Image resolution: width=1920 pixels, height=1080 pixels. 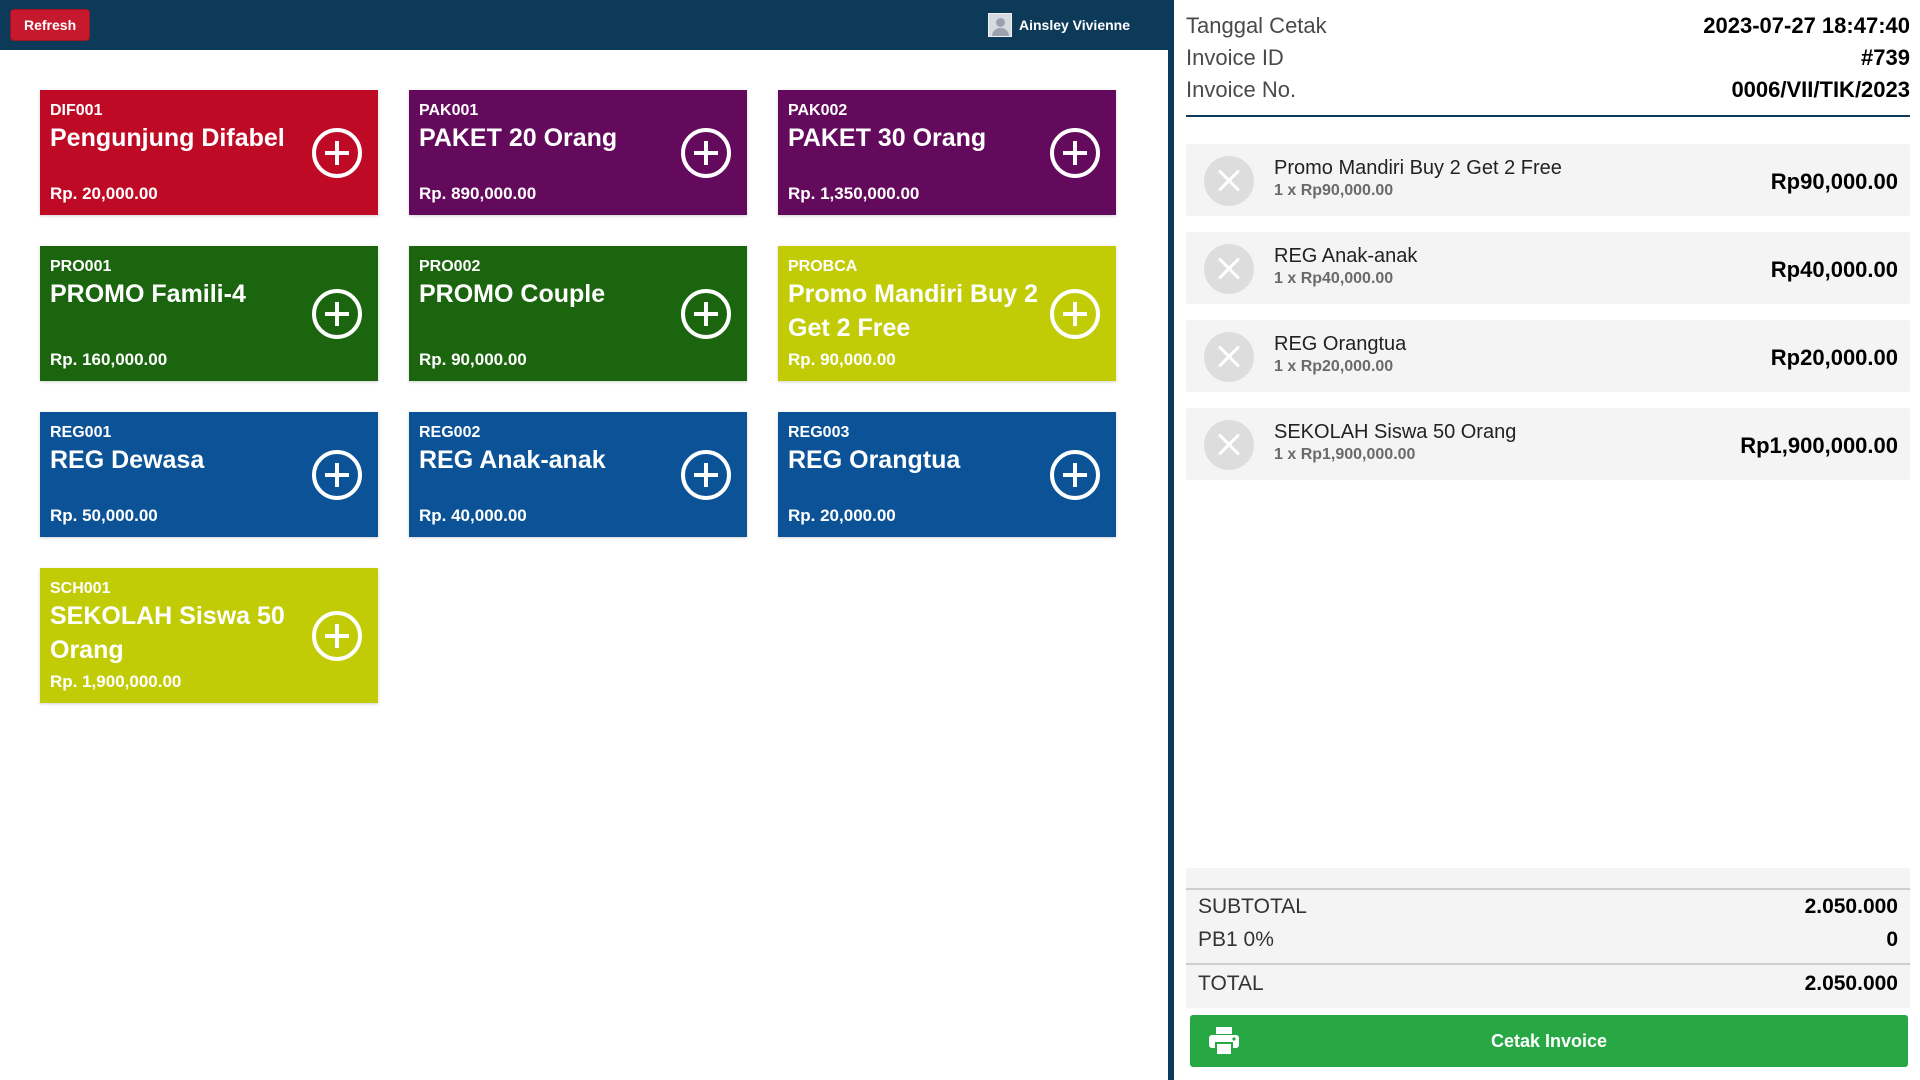 What do you see at coordinates (1241, 89) in the screenshot?
I see `invoice-no-label: Invoice No.` at bounding box center [1241, 89].